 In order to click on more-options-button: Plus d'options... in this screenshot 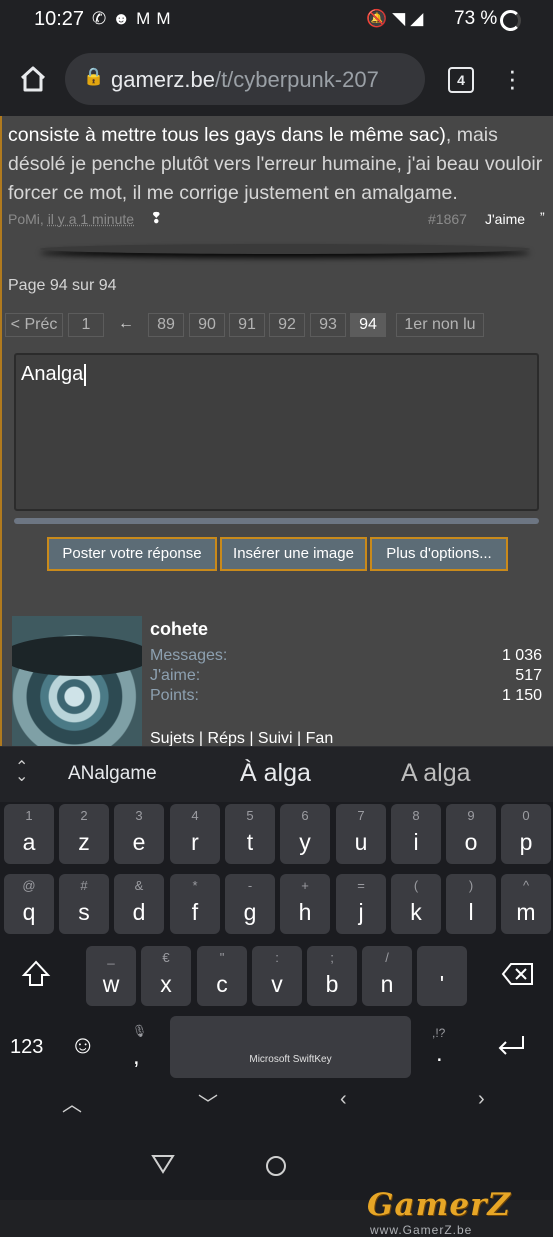, I will do `click(439, 554)`.